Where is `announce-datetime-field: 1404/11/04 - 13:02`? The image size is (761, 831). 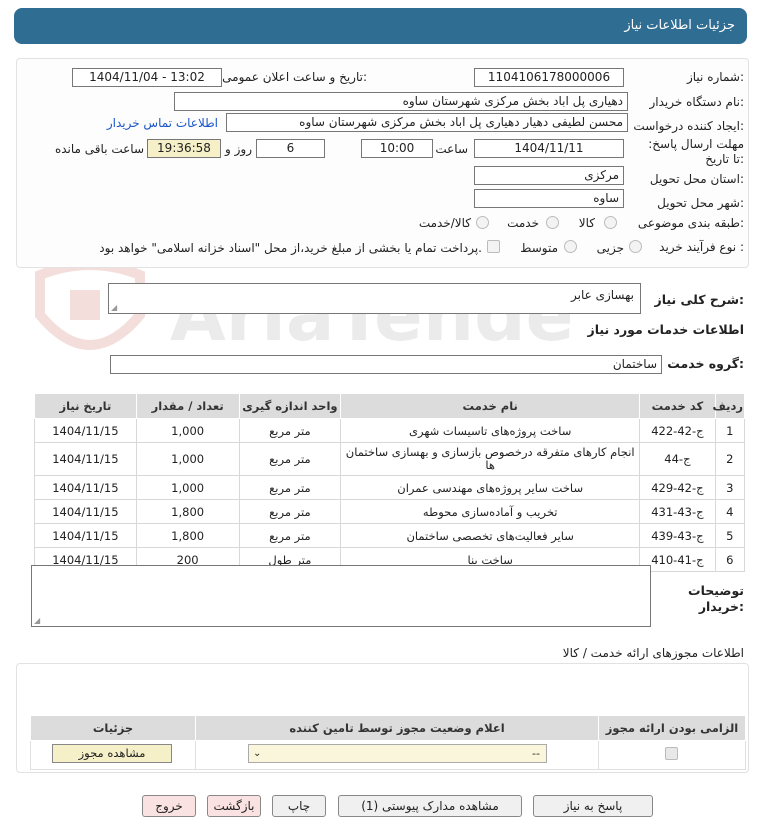 announce-datetime-field: 1404/11/04 - 13:02 is located at coordinates (147, 77).